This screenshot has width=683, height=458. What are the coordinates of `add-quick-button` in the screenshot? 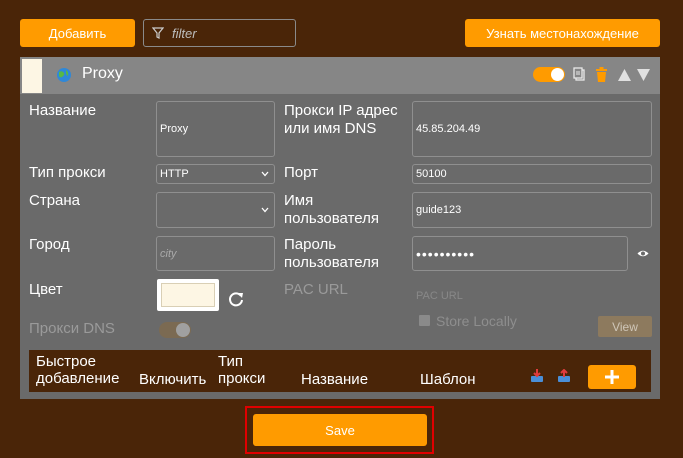 It's located at (612, 377).